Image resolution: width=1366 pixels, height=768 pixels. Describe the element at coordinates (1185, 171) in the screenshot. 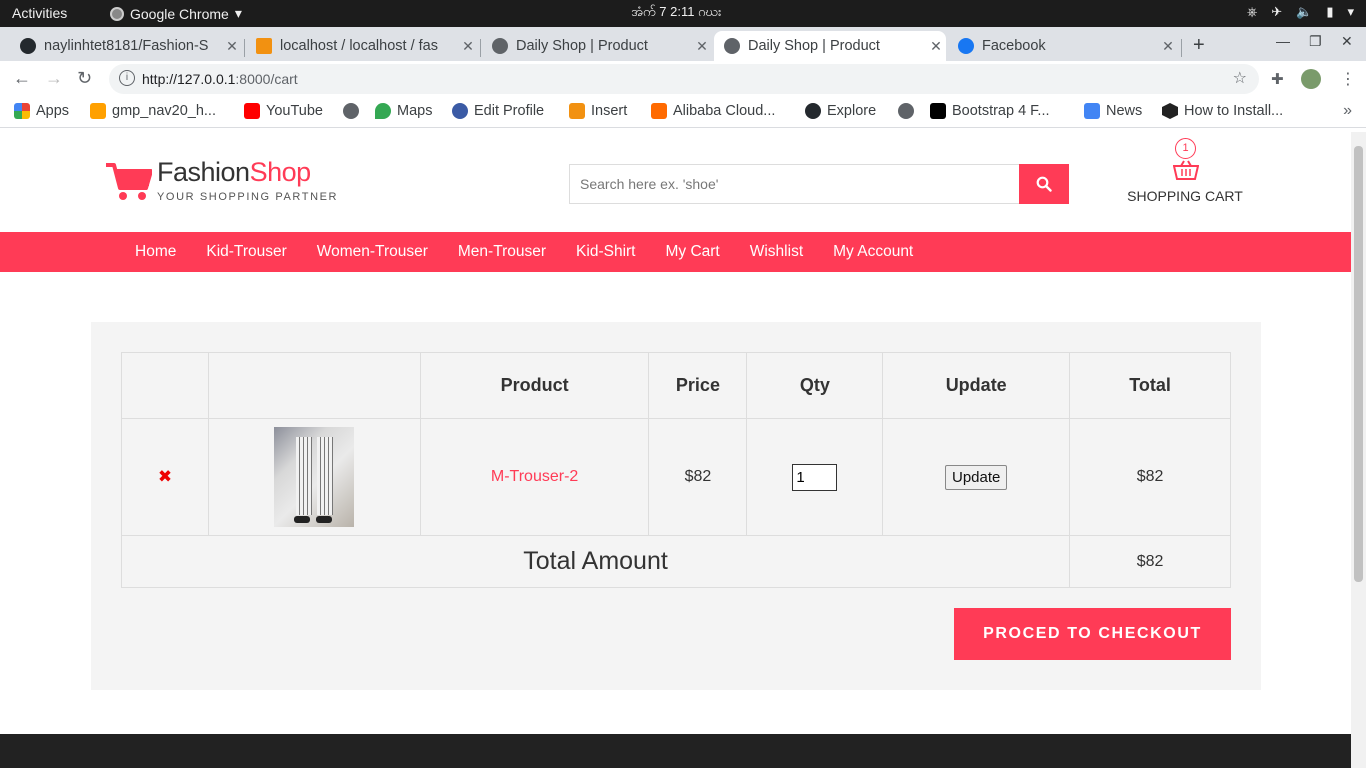

I see `mini-cart: 1 SHOPPING CART` at that location.